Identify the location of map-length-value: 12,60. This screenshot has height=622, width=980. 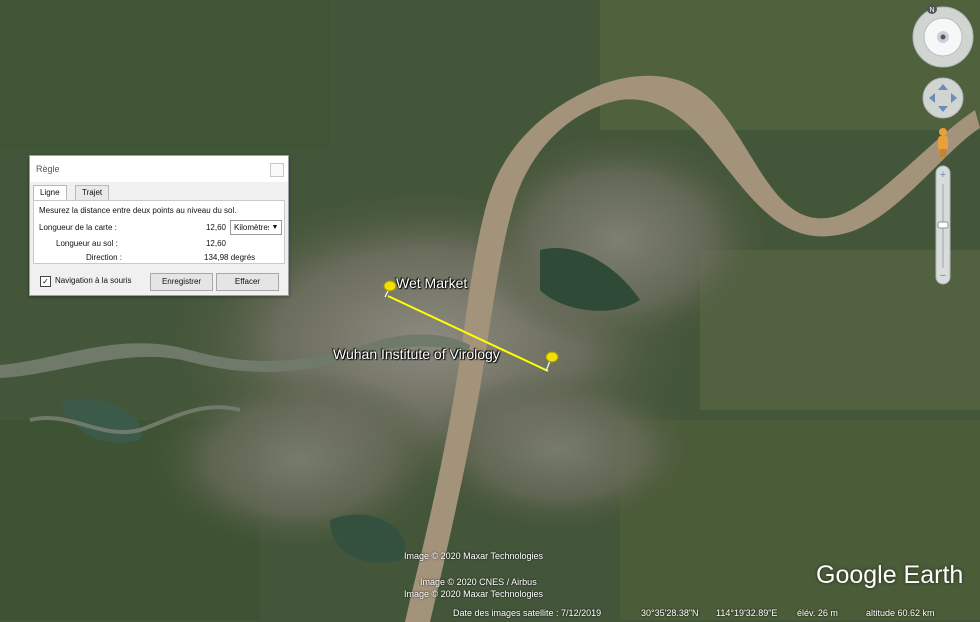
(215, 227).